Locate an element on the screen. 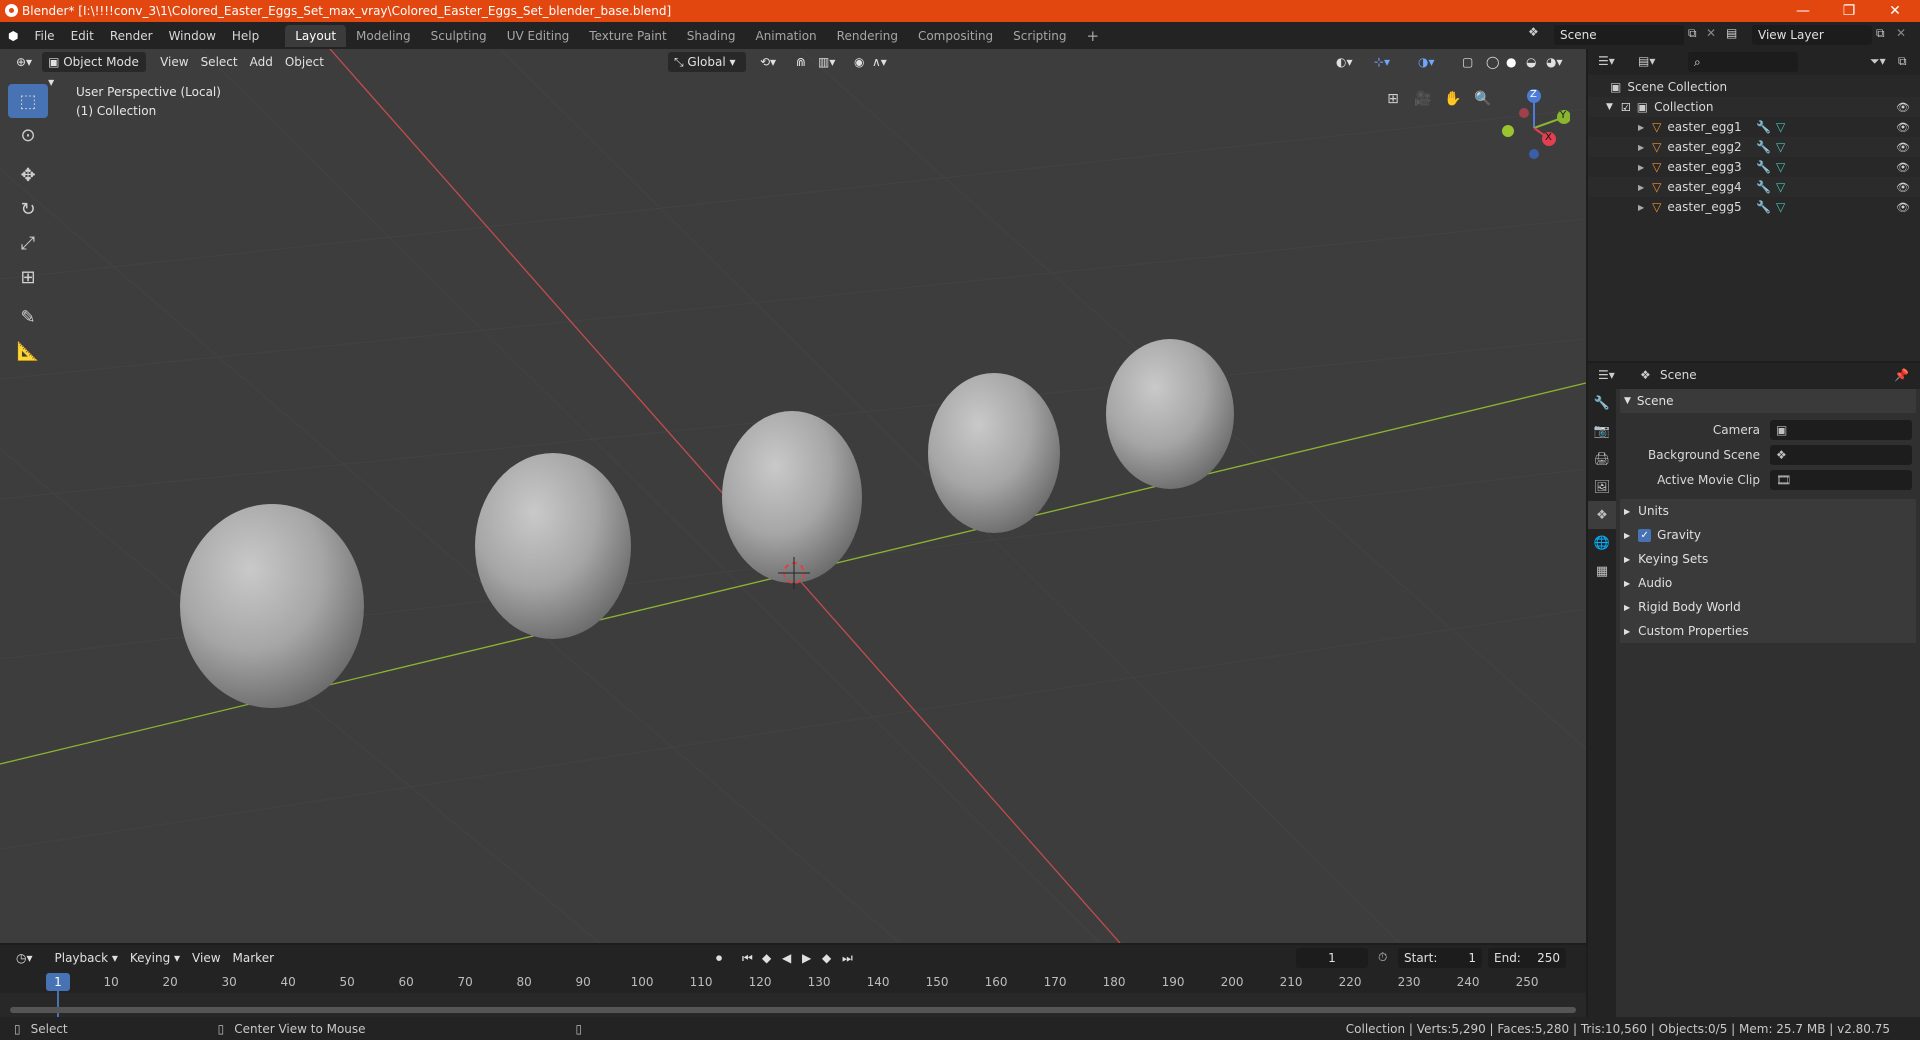 This screenshot has height=1040, width=1920. menu-window: Window is located at coordinates (192, 36).